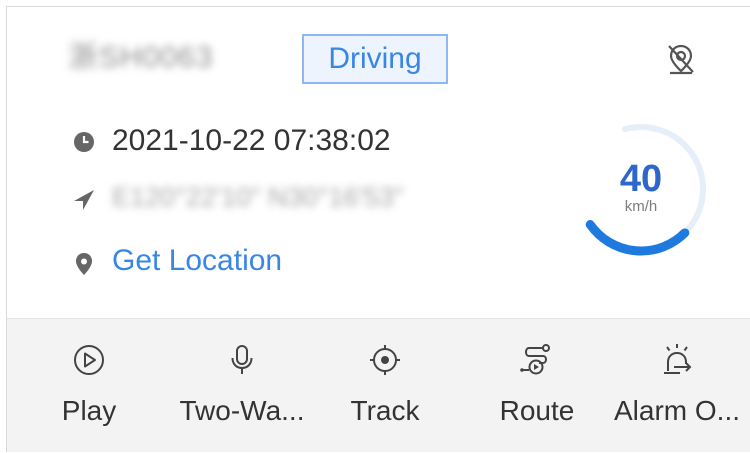  What do you see at coordinates (84, 200) in the screenshot?
I see `navigation-arrow-icon` at bounding box center [84, 200].